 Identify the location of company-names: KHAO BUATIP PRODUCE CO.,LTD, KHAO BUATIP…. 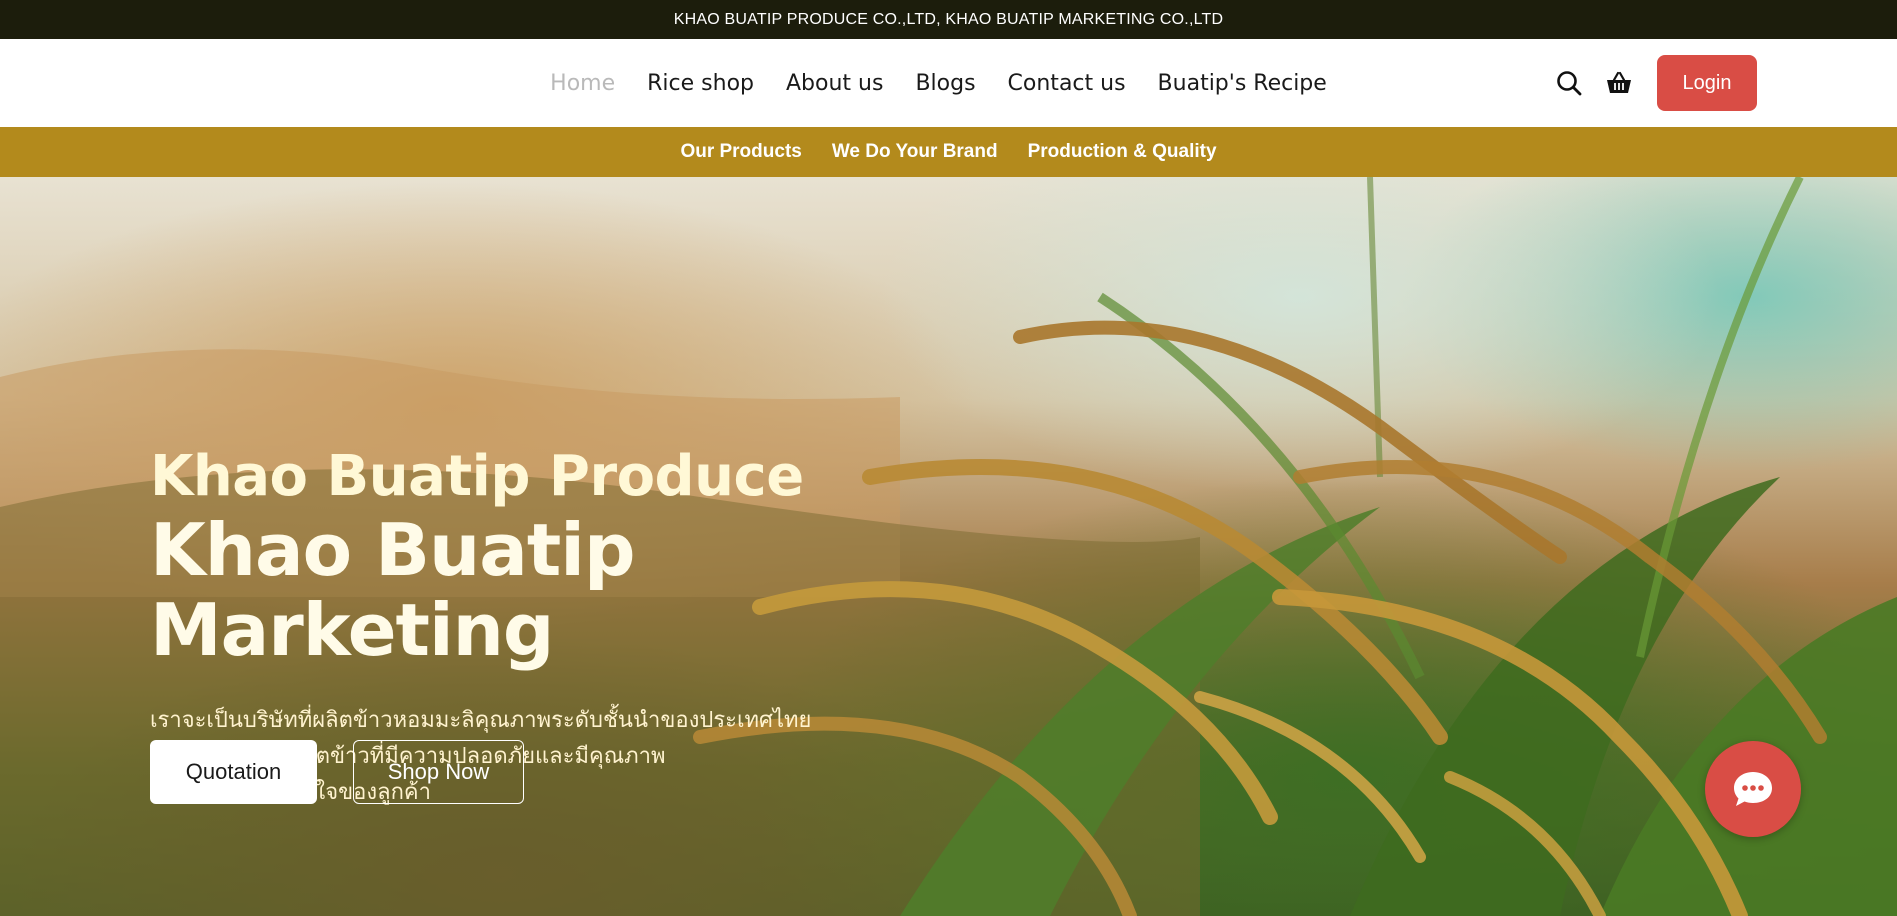
(948, 19).